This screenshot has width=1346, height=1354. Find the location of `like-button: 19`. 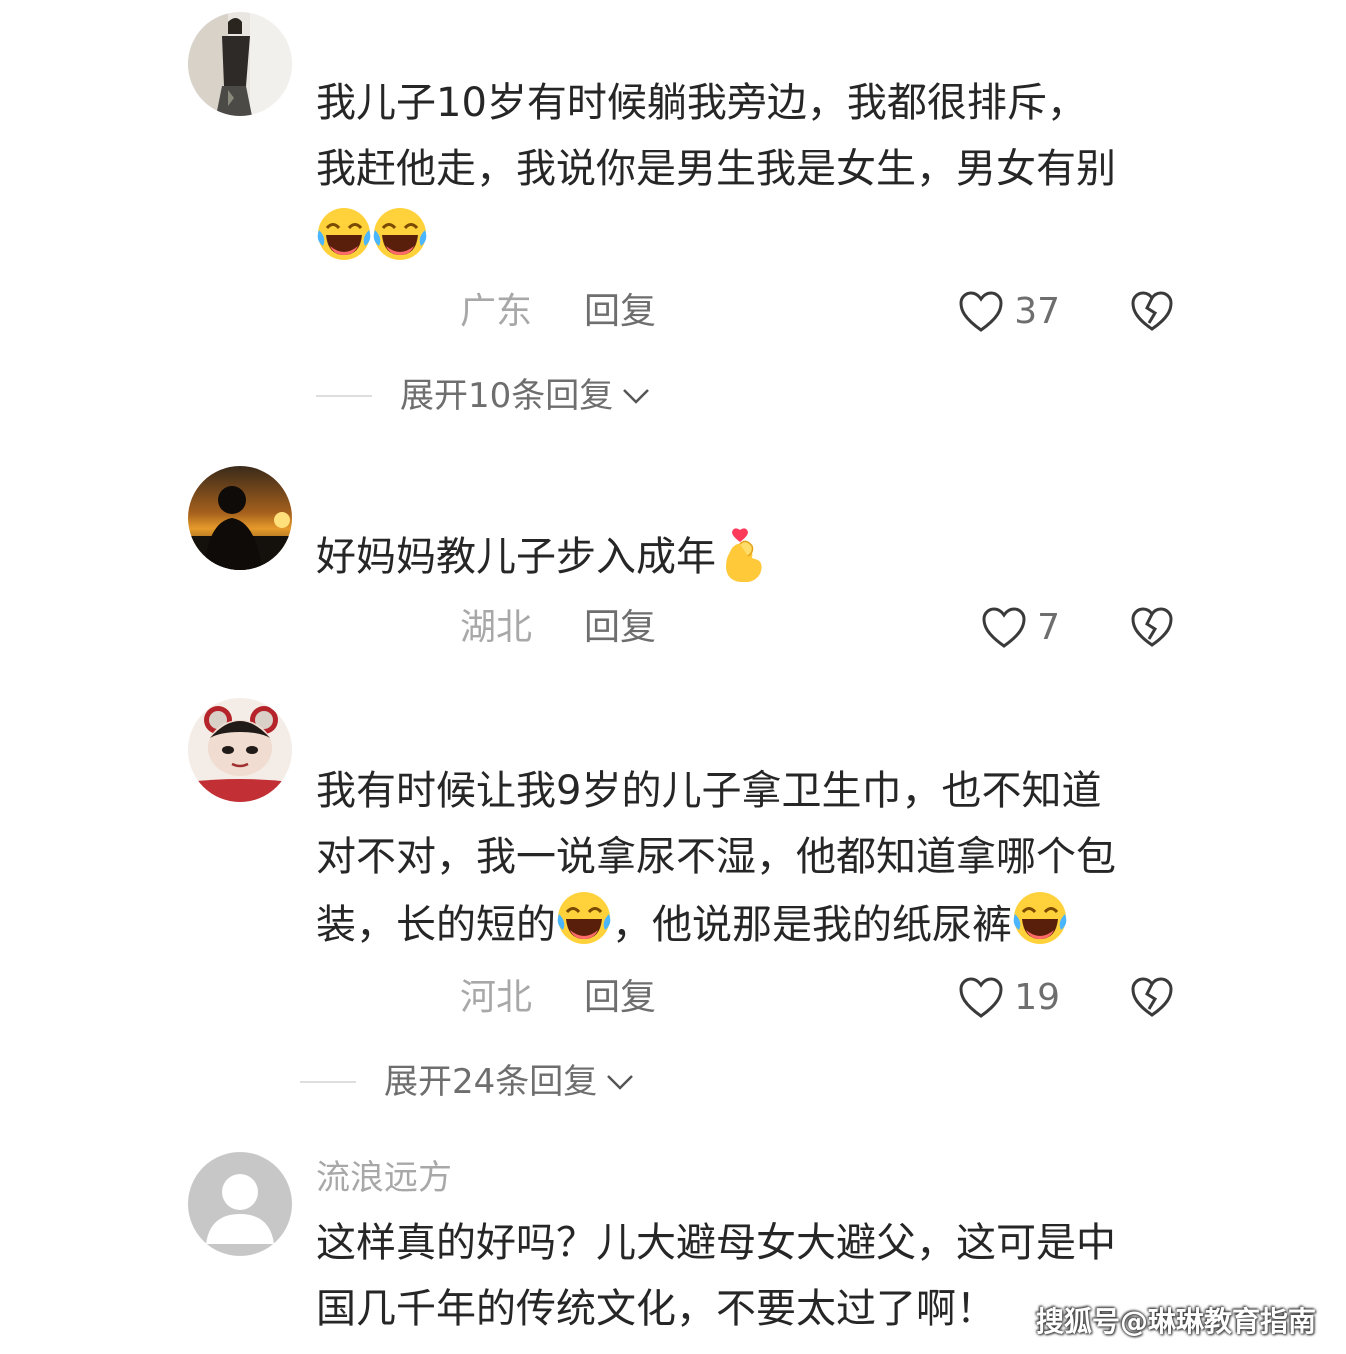

like-button: 19 is located at coordinates (1009, 998).